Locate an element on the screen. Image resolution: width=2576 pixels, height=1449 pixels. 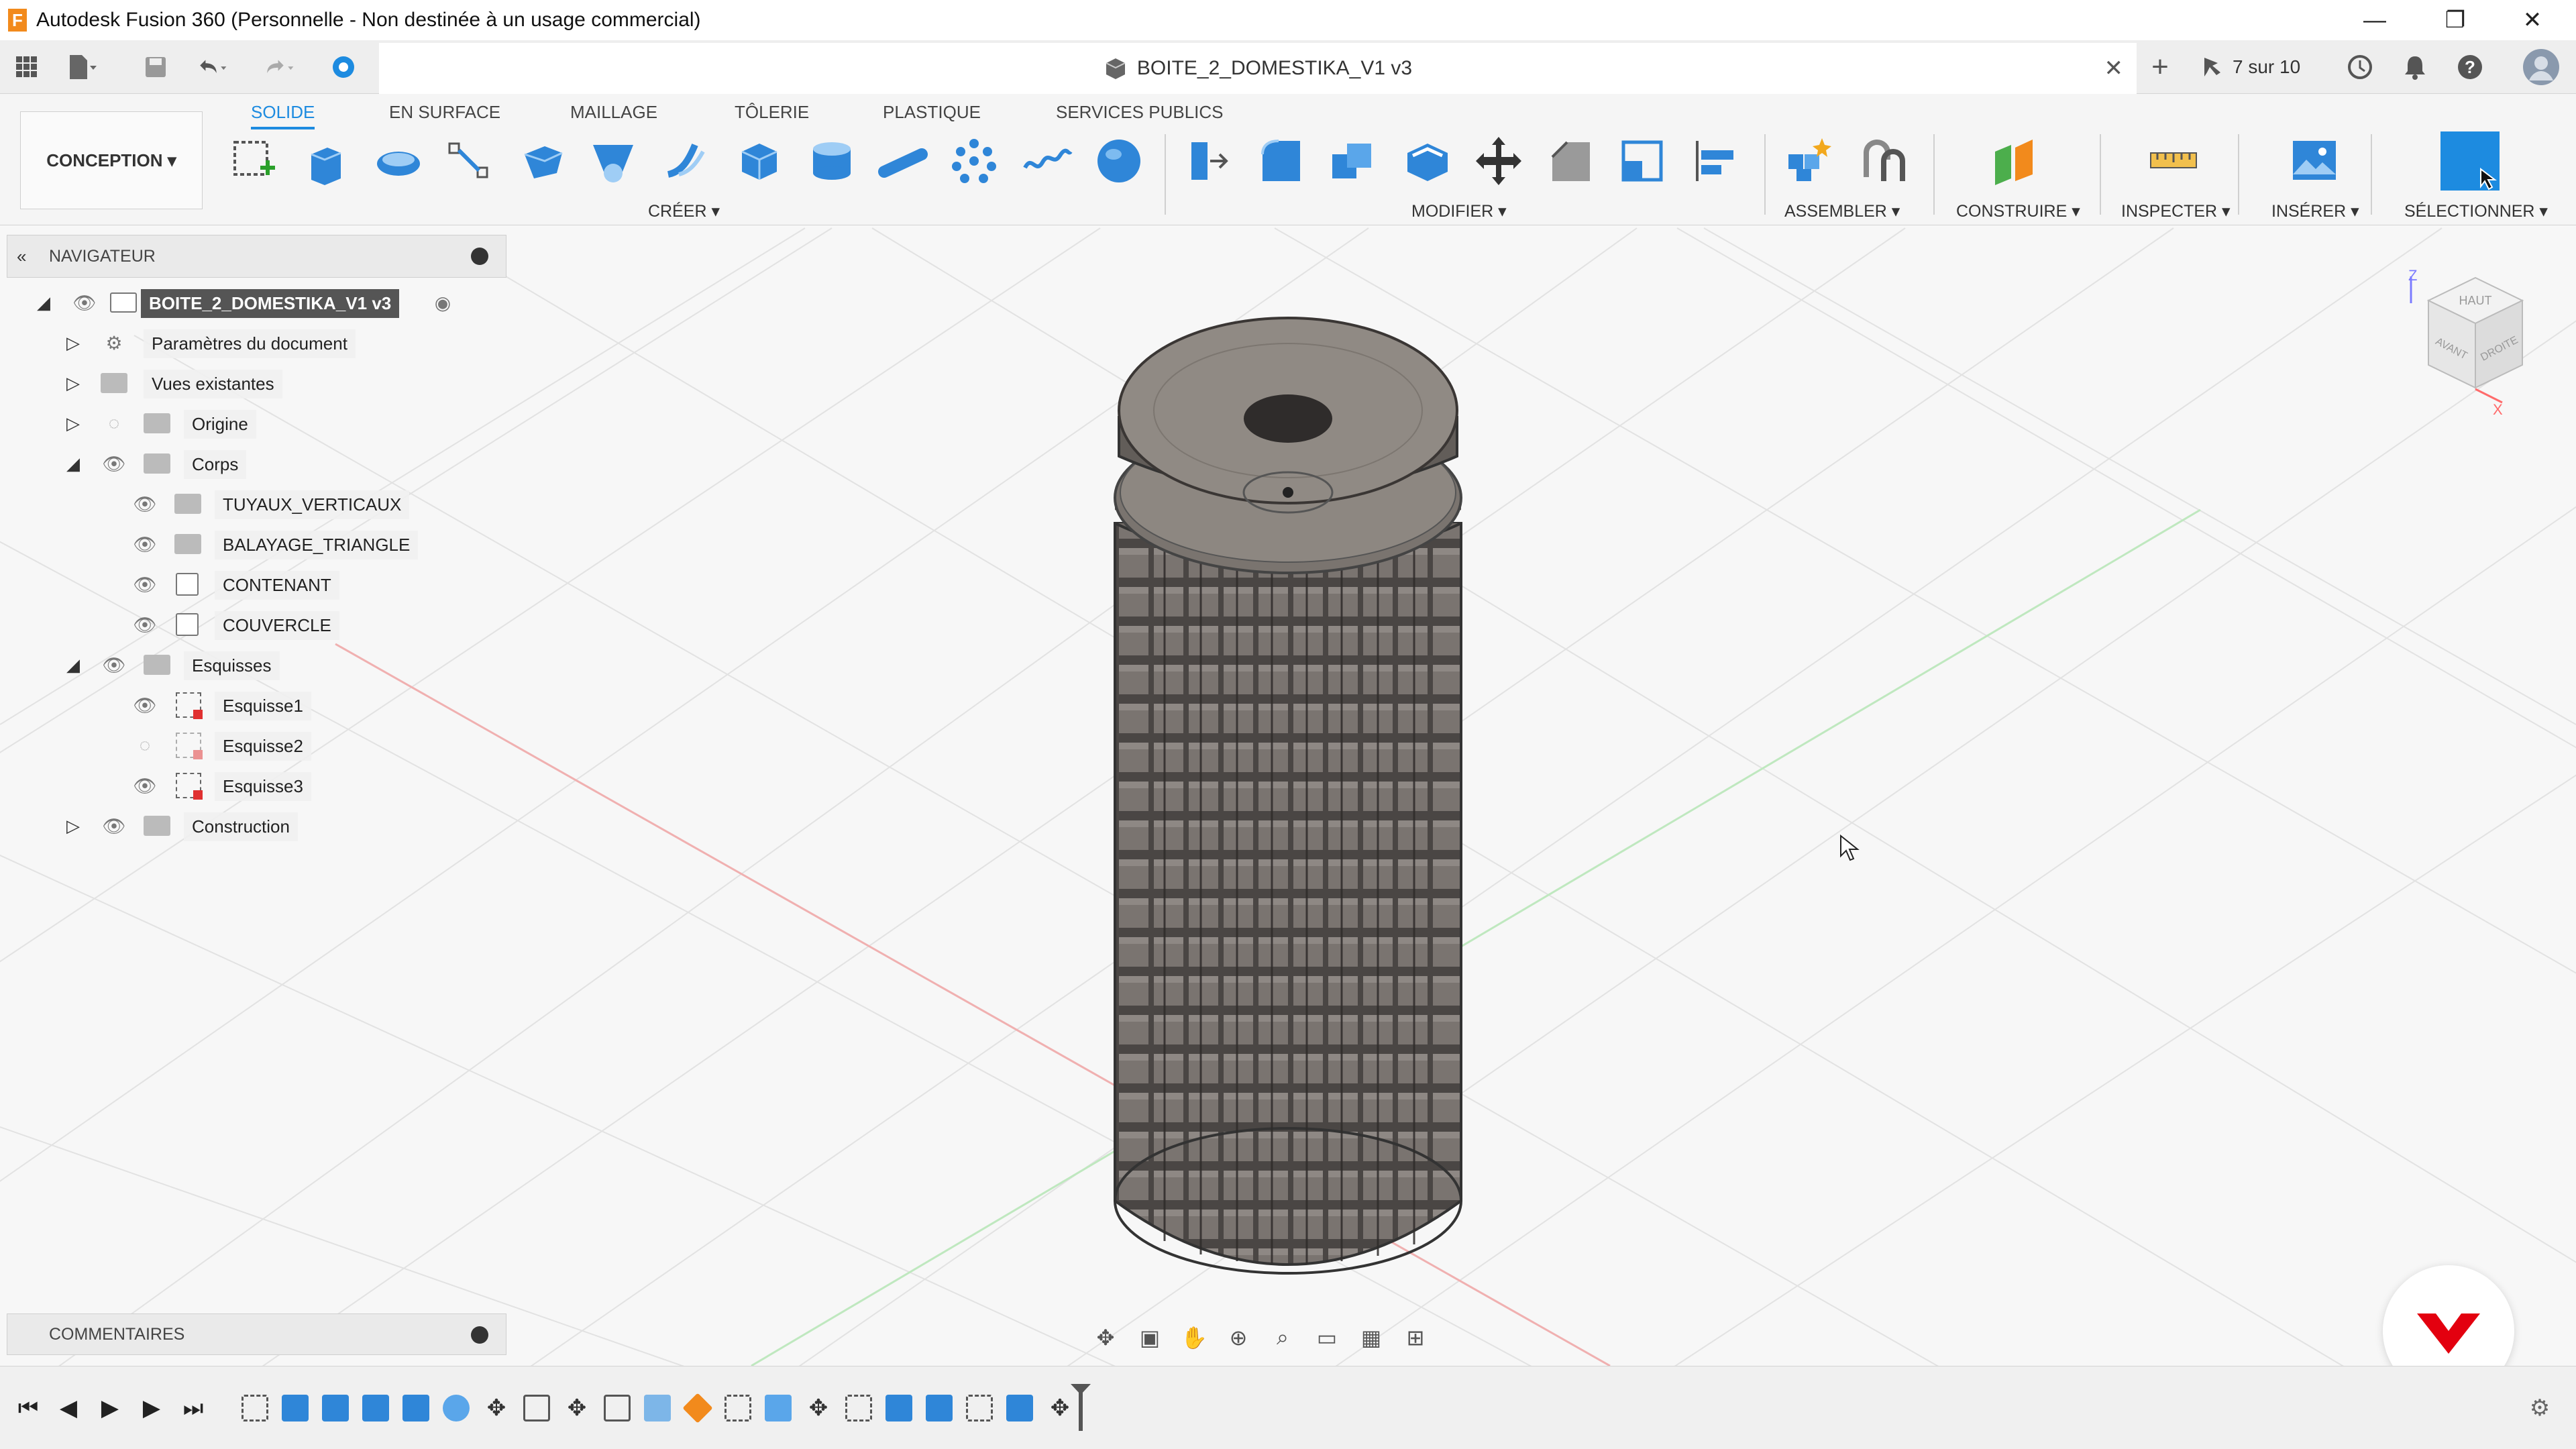
tab-en-surface: EN SURFACE is located at coordinates (444, 112).